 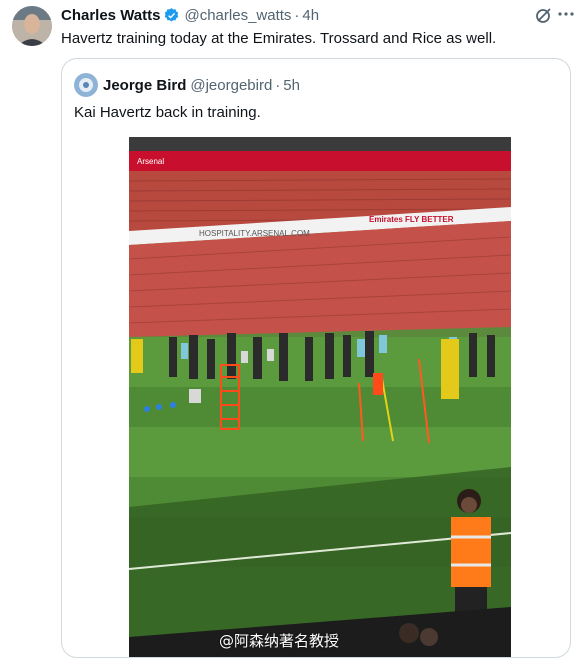 I want to click on quoted-tweet-time: 5h, so click(x=291, y=85).